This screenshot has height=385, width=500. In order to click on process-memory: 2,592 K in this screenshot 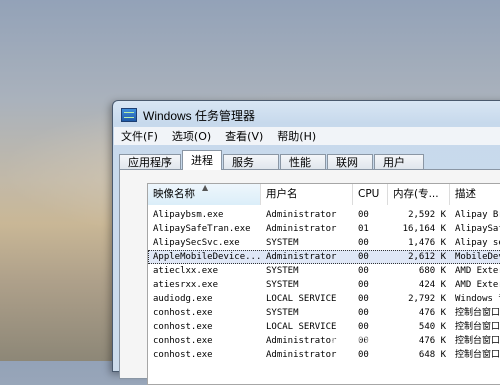, I will do `click(427, 215)`.